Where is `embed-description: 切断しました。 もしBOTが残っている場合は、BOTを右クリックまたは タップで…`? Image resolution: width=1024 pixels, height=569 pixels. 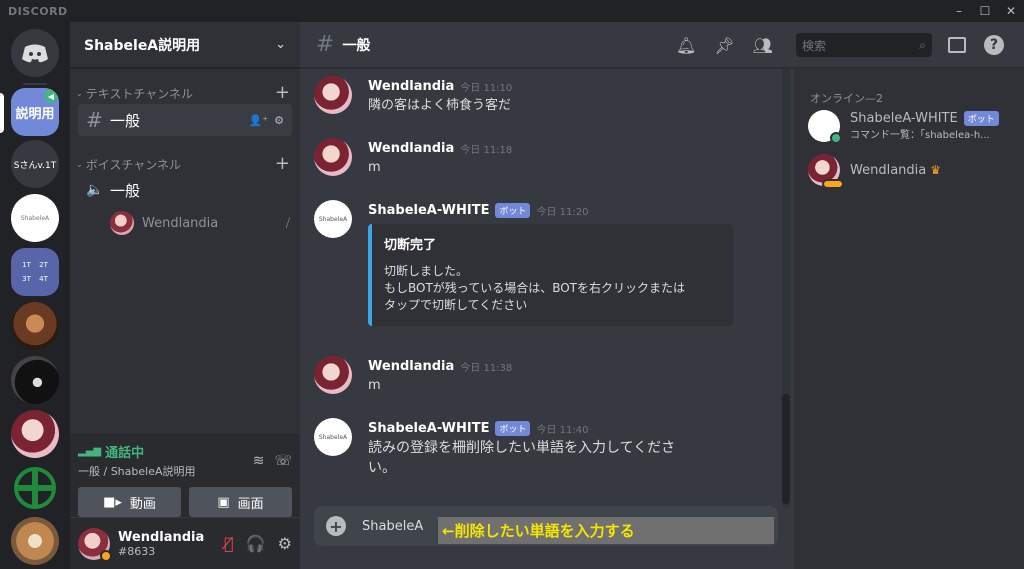 embed-description: 切断しました。 もしBOTが残っている場合は、BOTを右クリックまたは タップで… is located at coordinates (534, 288).